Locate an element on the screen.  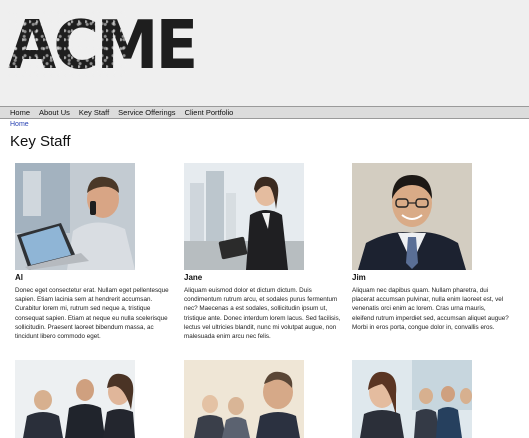
businessman-laptop-image is located at coordinates (75, 216).